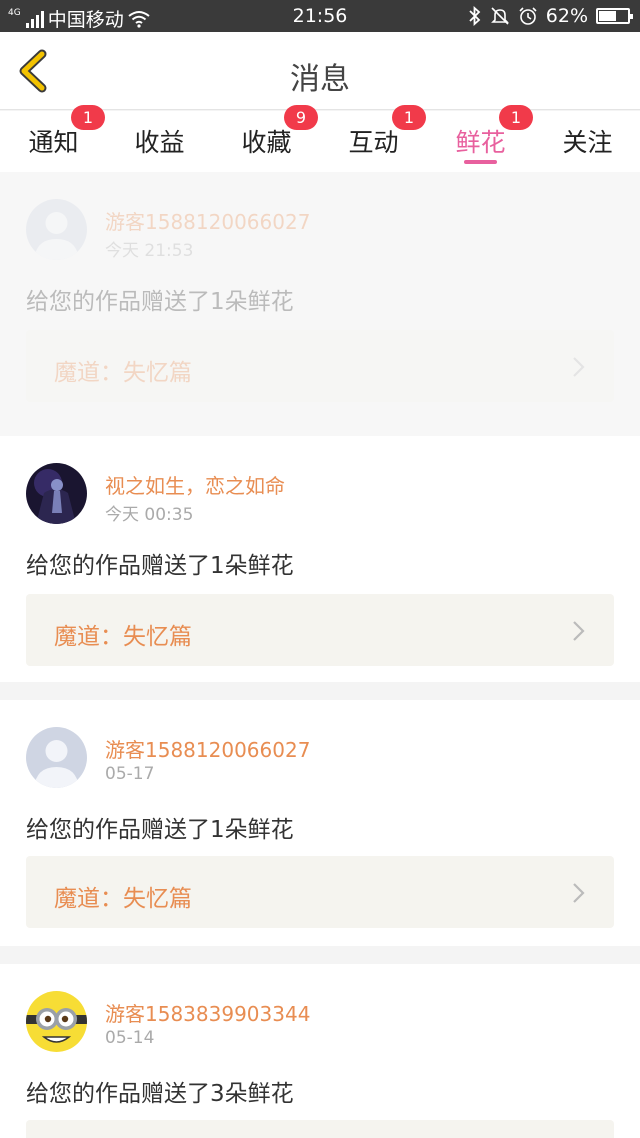 This screenshot has width=640, height=1138. I want to click on battery-fill, so click(607, 16).